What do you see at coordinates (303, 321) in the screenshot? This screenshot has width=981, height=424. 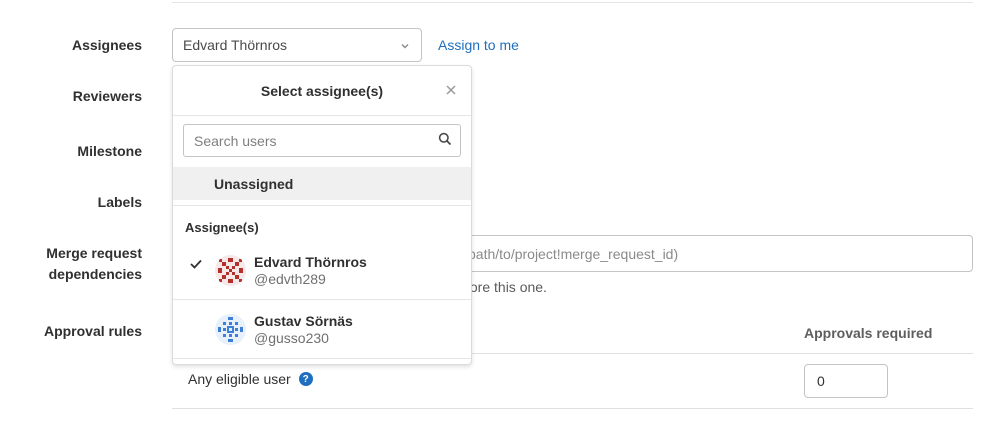 I see `user-name: Gustav Sörnäs` at bounding box center [303, 321].